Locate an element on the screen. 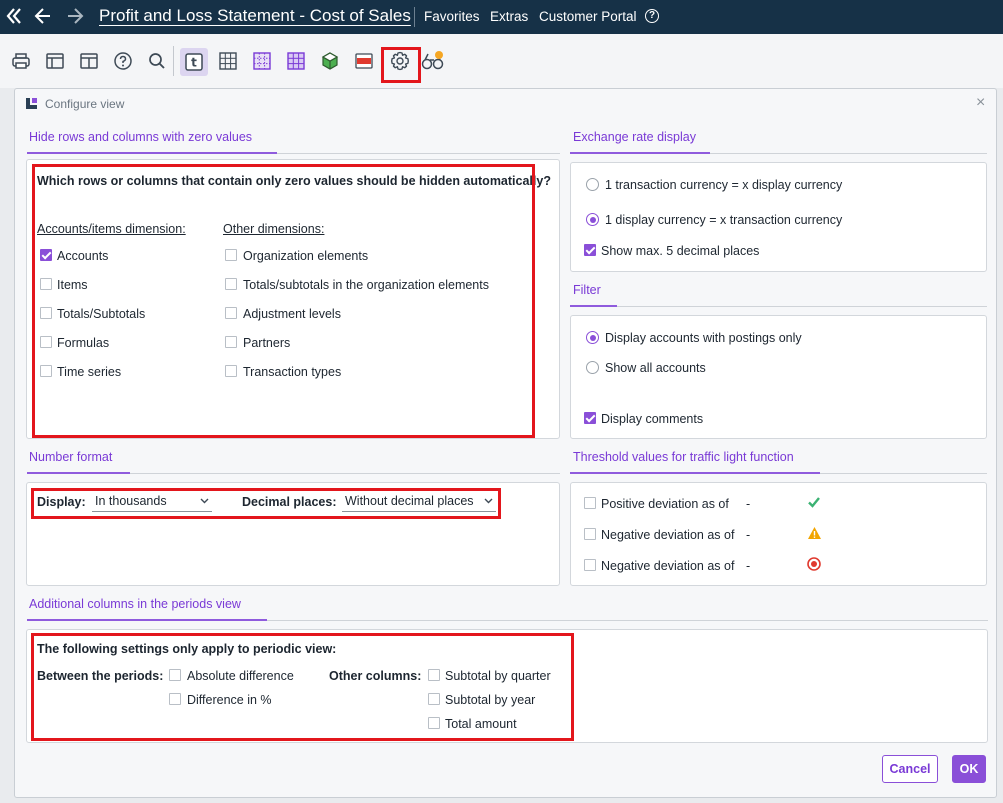  radio-display-to-transaction is located at coordinates (592, 219).